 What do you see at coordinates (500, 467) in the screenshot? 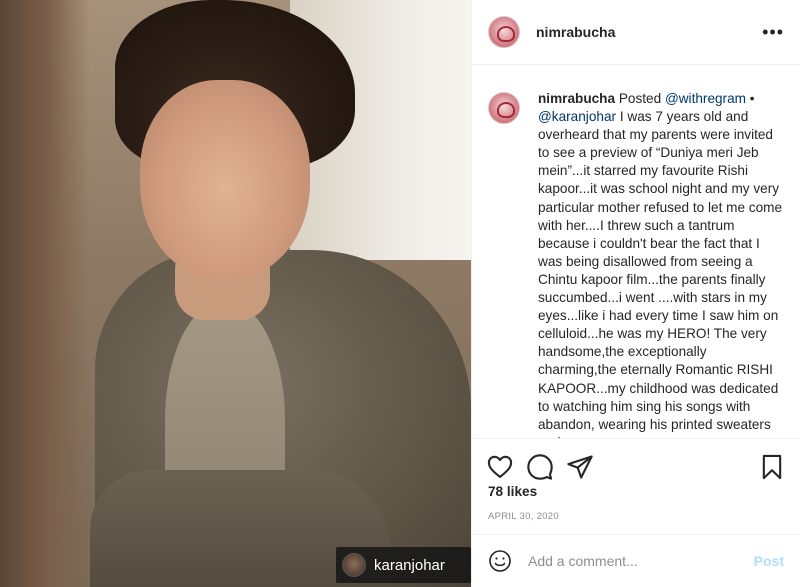
I see `heart-icon` at bounding box center [500, 467].